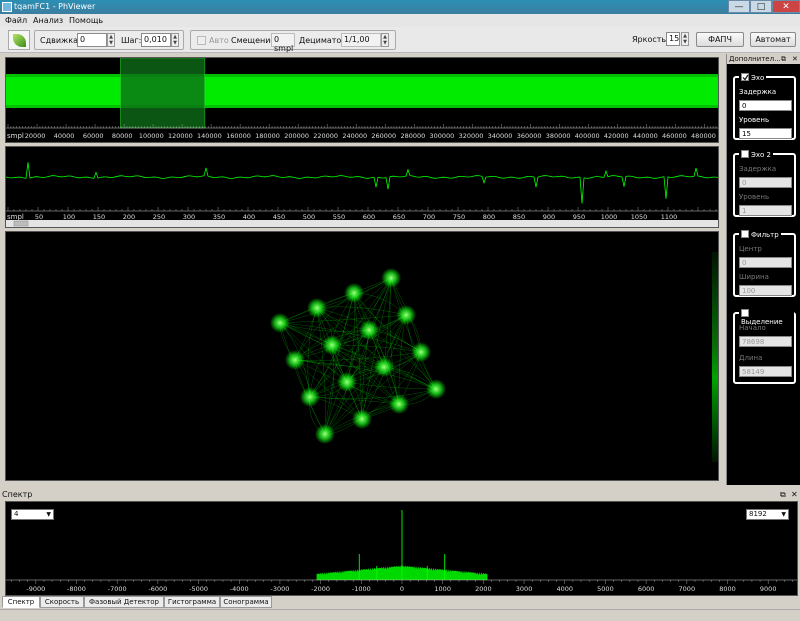 The height and width of the screenshot is (621, 800). What do you see at coordinates (21, 223) in the screenshot?
I see `waveform-scroll-thumb` at bounding box center [21, 223].